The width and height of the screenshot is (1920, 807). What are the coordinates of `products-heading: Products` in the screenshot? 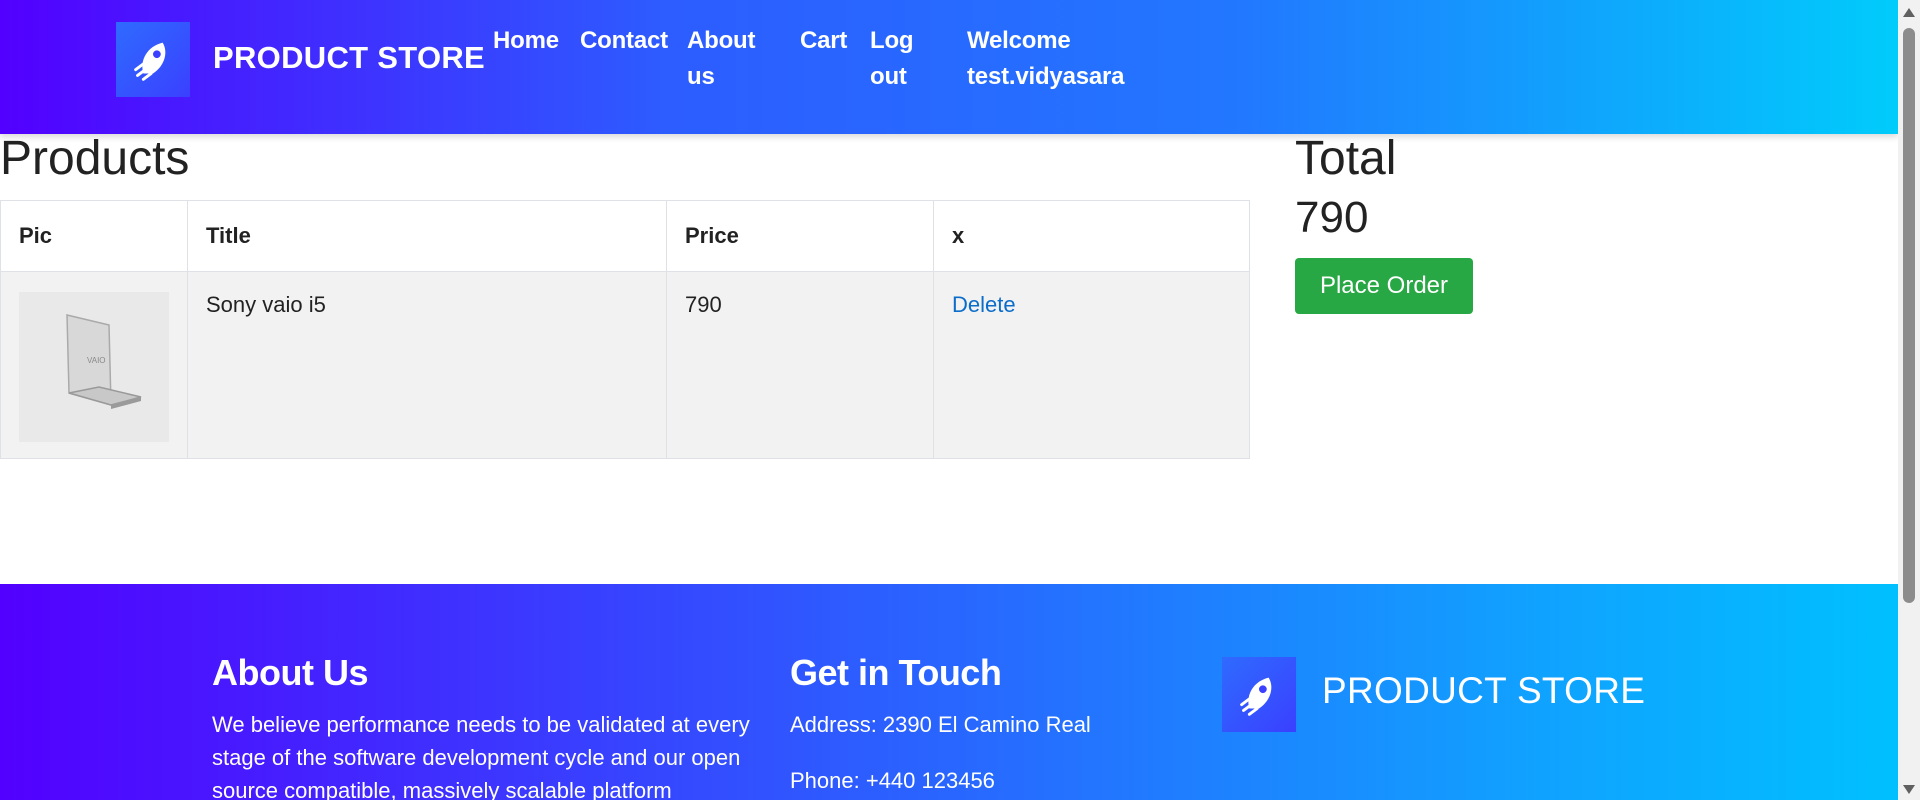 It's located at (95, 158).